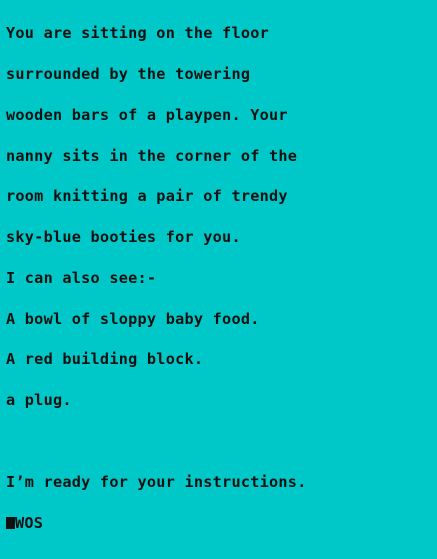  I want to click on description-line: wooden bars of a playpen. Your, so click(147, 114).